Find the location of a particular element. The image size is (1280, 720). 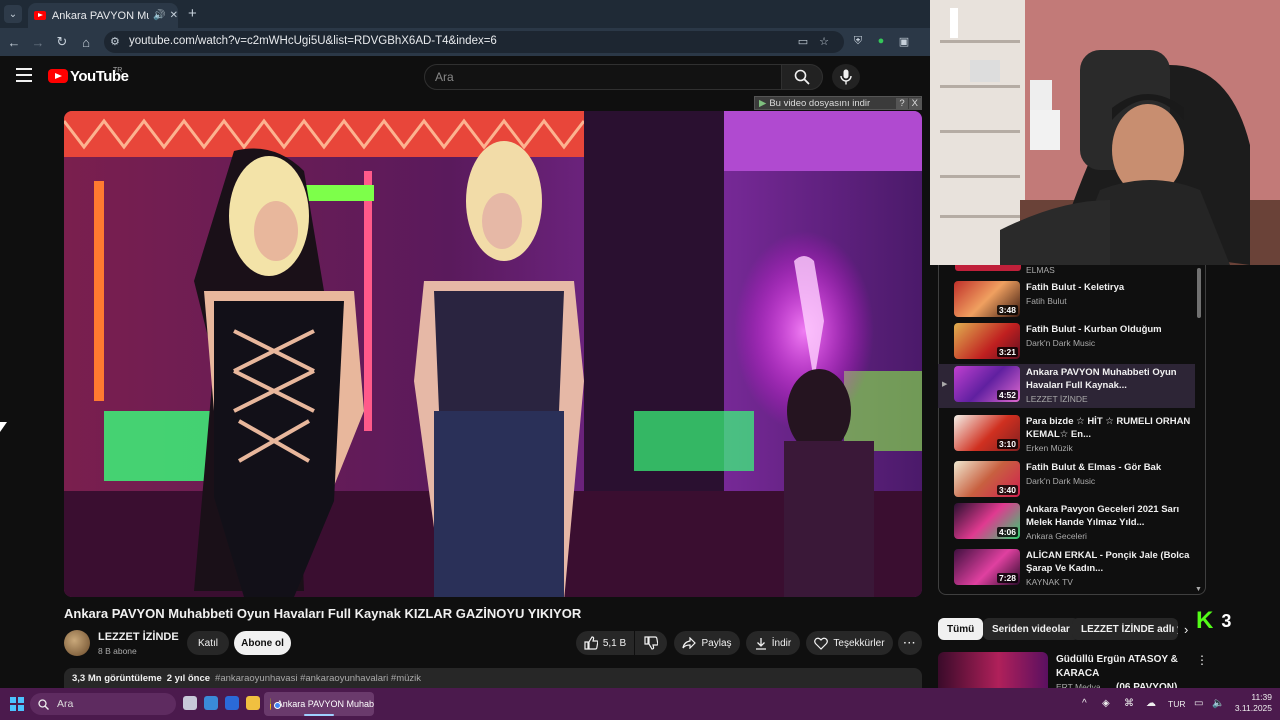

cast-icon: ▭ is located at coordinates (803, 41).